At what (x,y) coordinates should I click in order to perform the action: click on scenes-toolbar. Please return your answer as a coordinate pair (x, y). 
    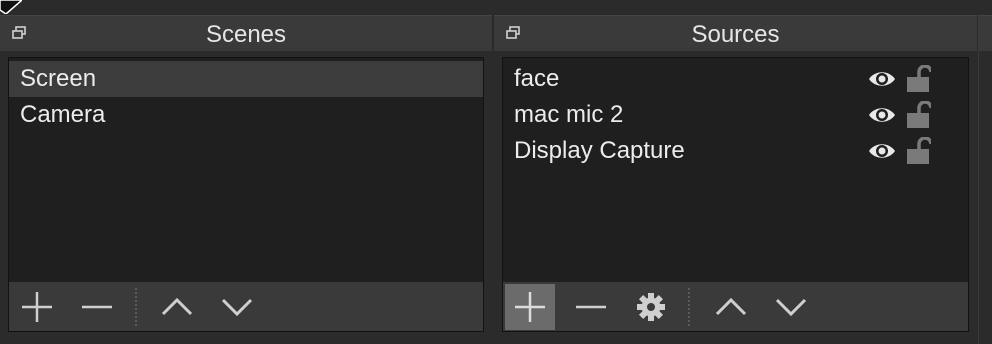
    Looking at the image, I should click on (246, 307).